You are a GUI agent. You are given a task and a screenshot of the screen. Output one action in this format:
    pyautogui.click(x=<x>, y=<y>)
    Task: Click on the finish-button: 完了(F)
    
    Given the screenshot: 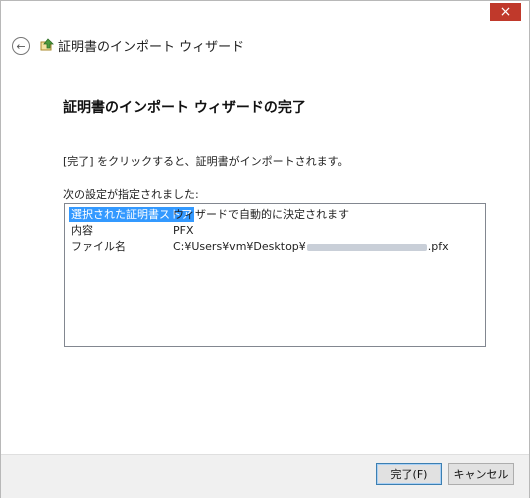 What is the action you would take?
    pyautogui.click(x=409, y=474)
    